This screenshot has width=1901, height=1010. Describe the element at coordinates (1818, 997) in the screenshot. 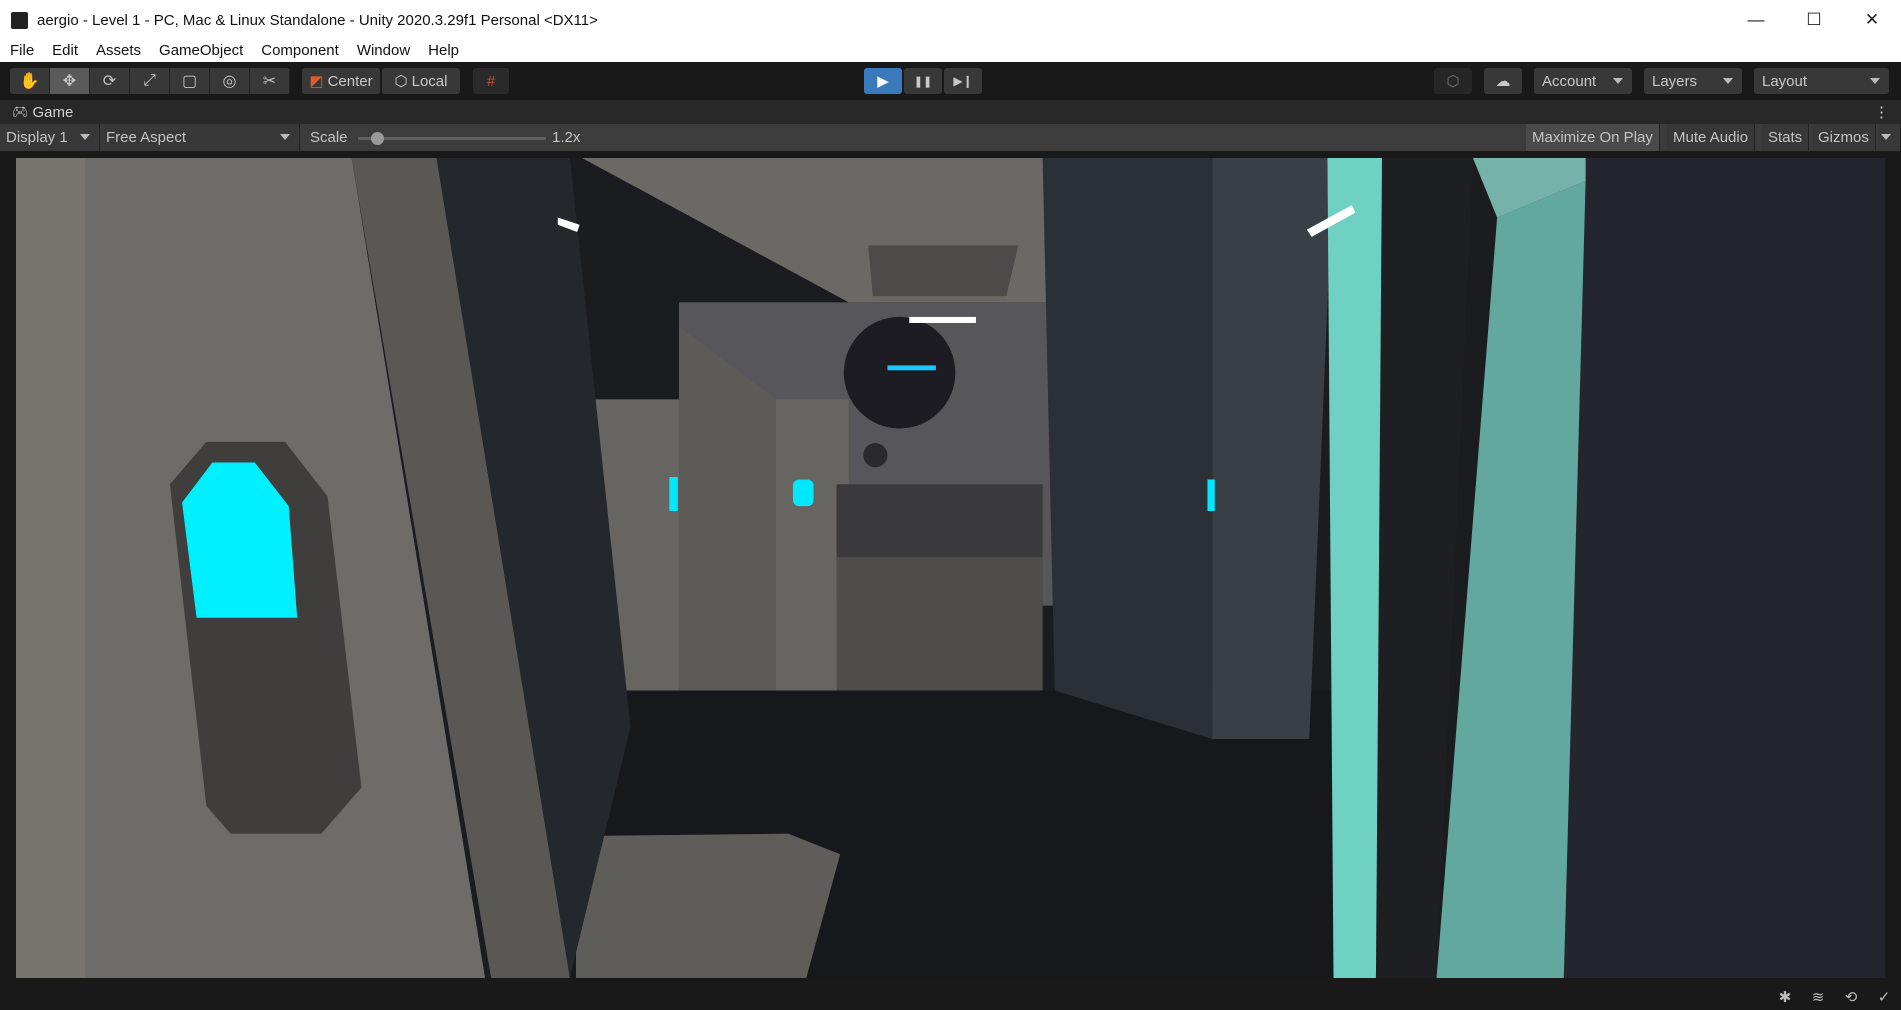

I see `cache-server-icon: ≋` at that location.